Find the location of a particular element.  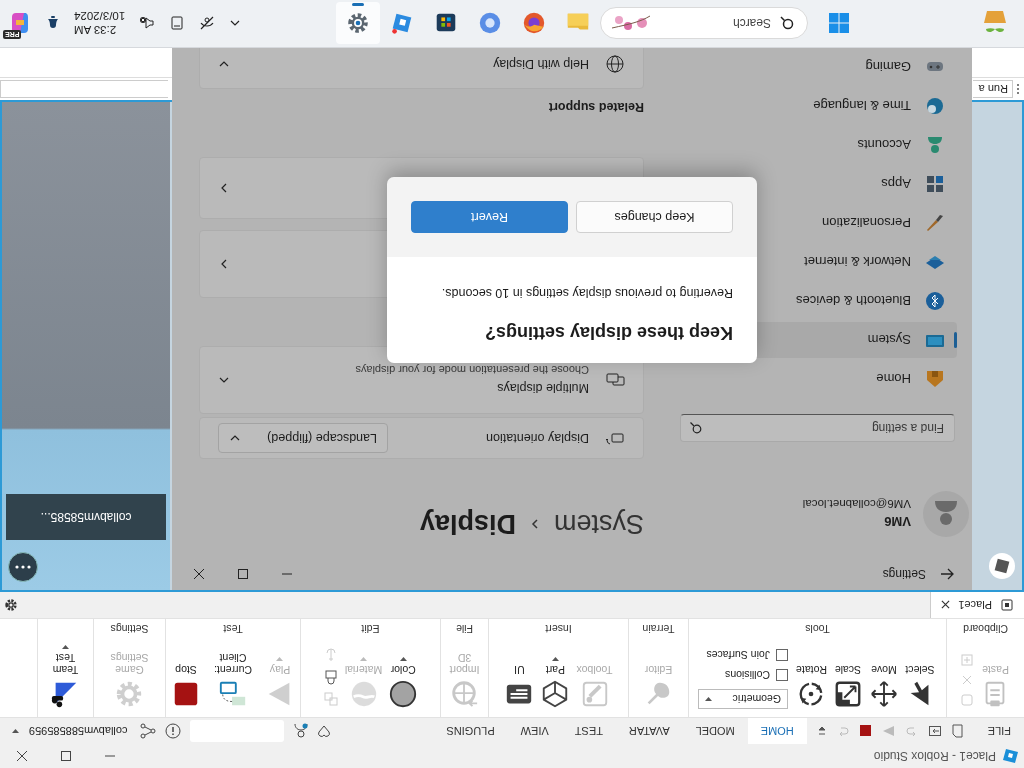

ribbon-tool-button: Team Test is located at coordinates (65, 676).